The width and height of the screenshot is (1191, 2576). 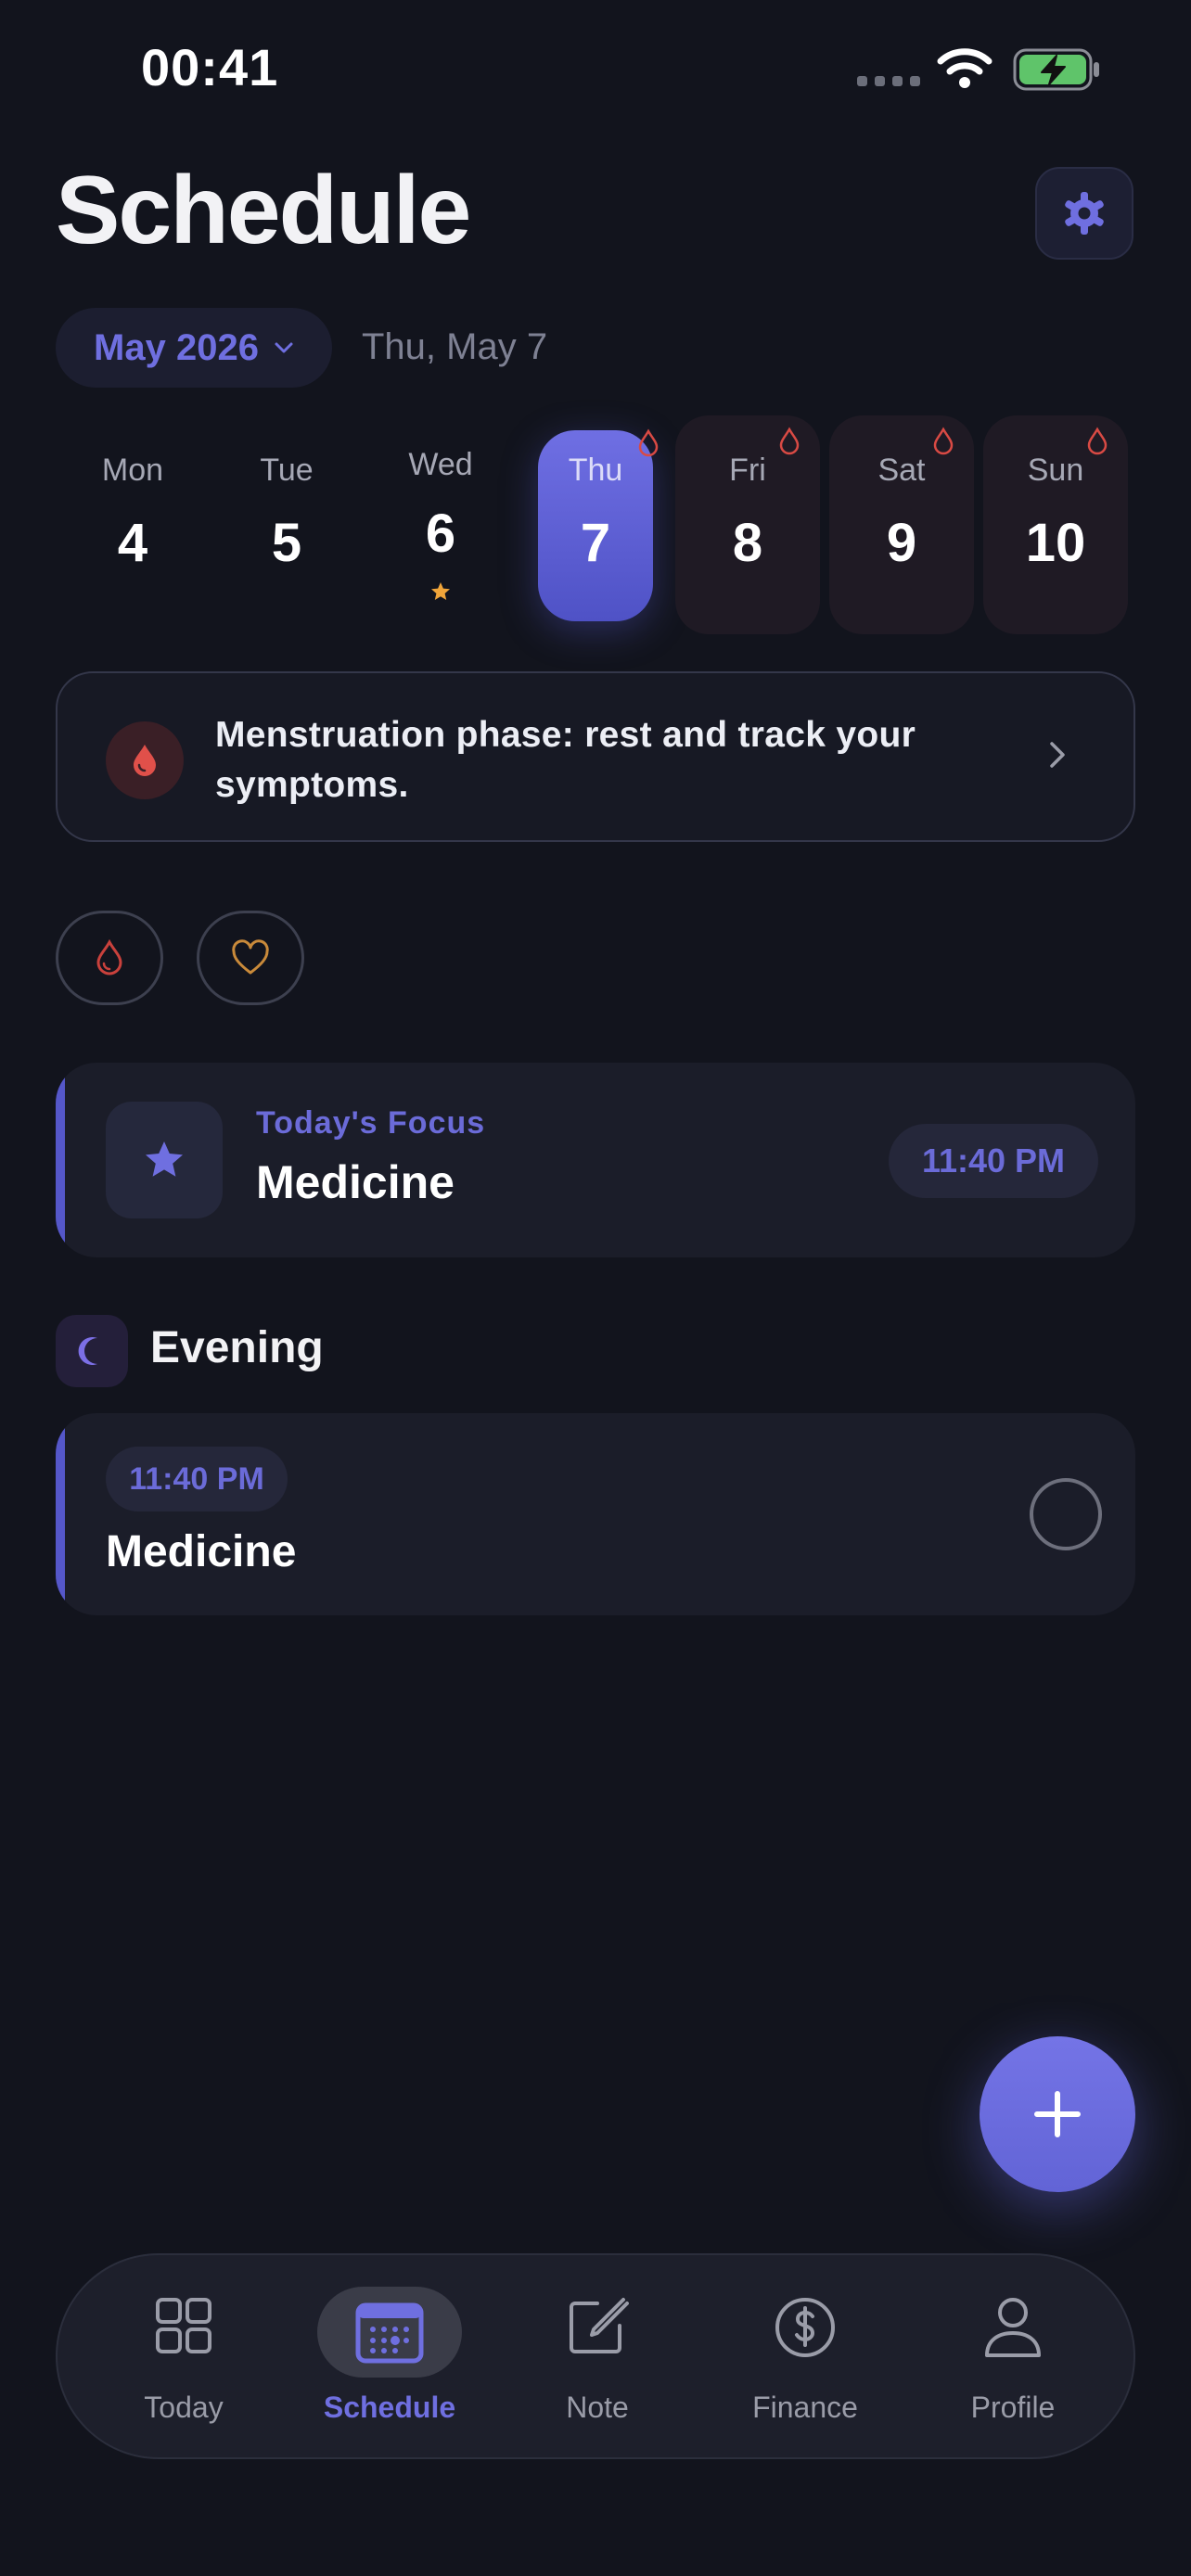 I want to click on task-checkbox, so click(x=1066, y=1514).